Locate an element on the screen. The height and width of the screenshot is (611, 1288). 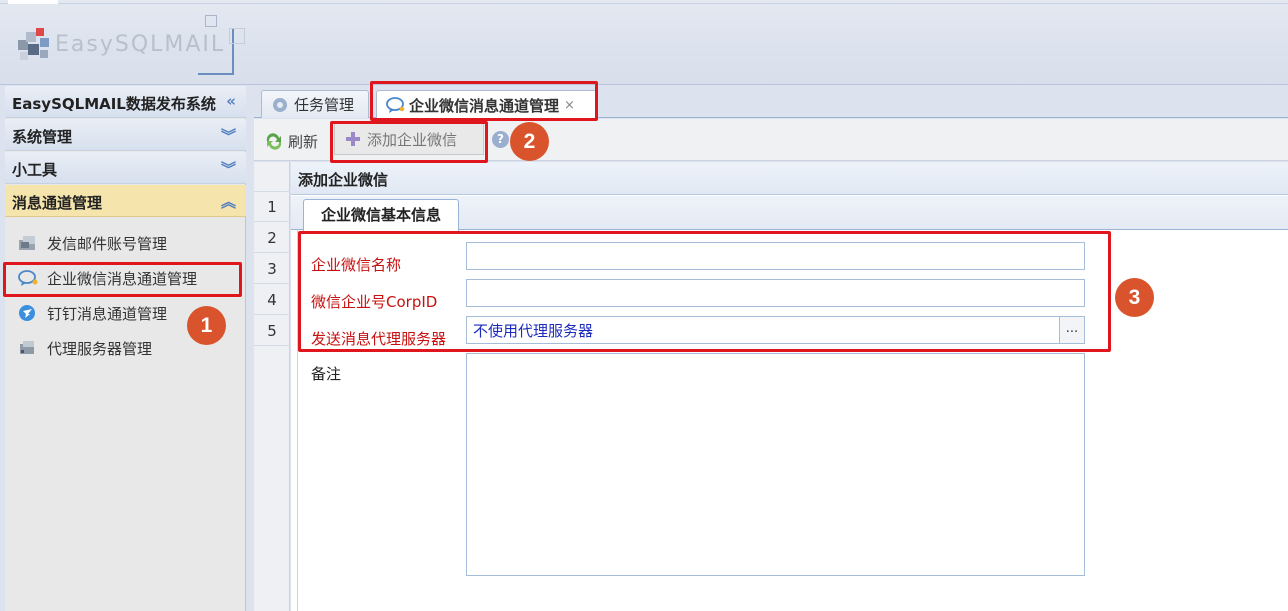
step-badge: 3 is located at coordinates (1134, 297).